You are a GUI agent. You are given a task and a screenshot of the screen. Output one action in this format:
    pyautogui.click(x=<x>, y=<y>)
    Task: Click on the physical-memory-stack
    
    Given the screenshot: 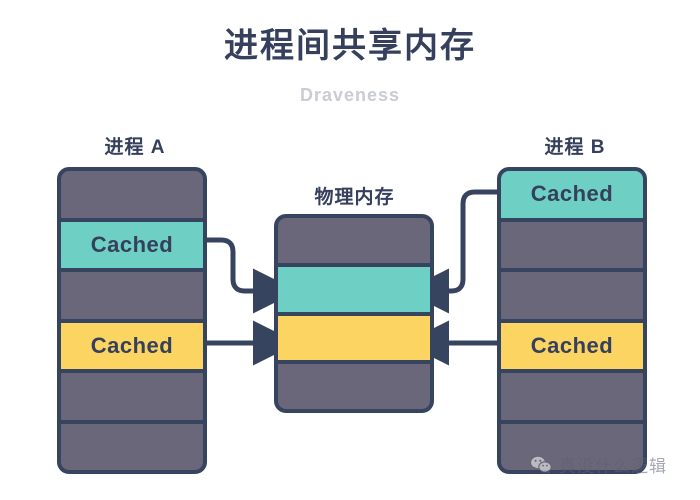 What is the action you would take?
    pyautogui.click(x=354, y=313)
    